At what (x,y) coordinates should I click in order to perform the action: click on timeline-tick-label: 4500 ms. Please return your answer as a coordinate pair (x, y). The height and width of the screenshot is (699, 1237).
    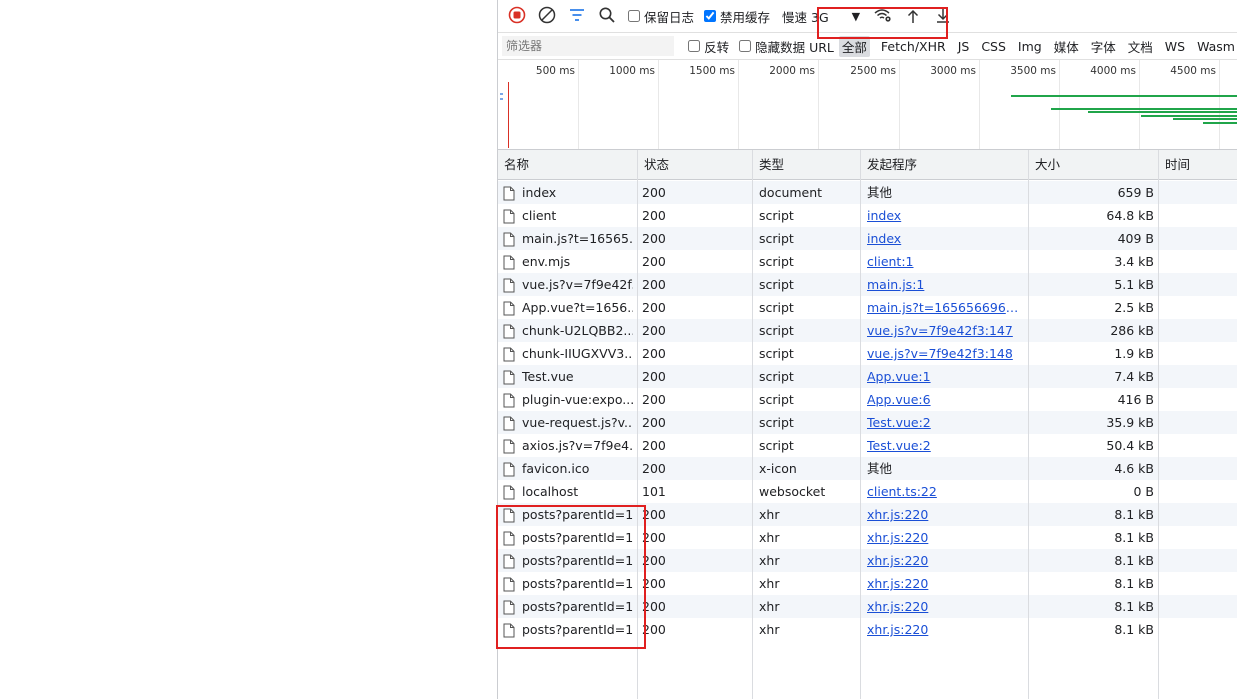
    Looking at the image, I should click on (1193, 71).